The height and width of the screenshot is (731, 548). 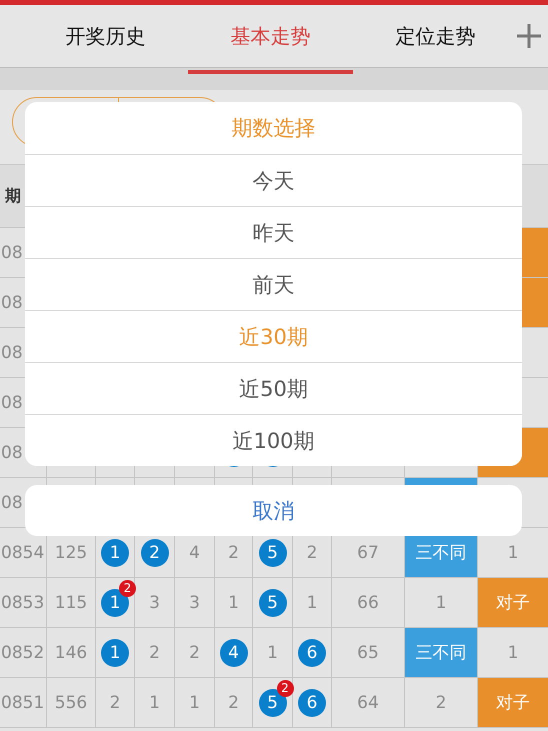 I want to click on table-cell: 556, so click(x=71, y=703).